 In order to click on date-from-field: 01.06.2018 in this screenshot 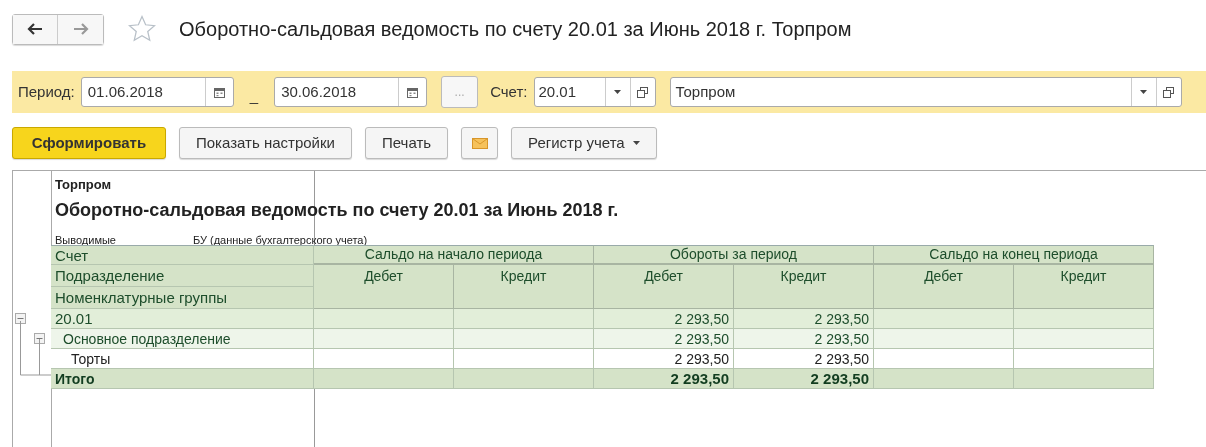, I will do `click(157, 92)`.